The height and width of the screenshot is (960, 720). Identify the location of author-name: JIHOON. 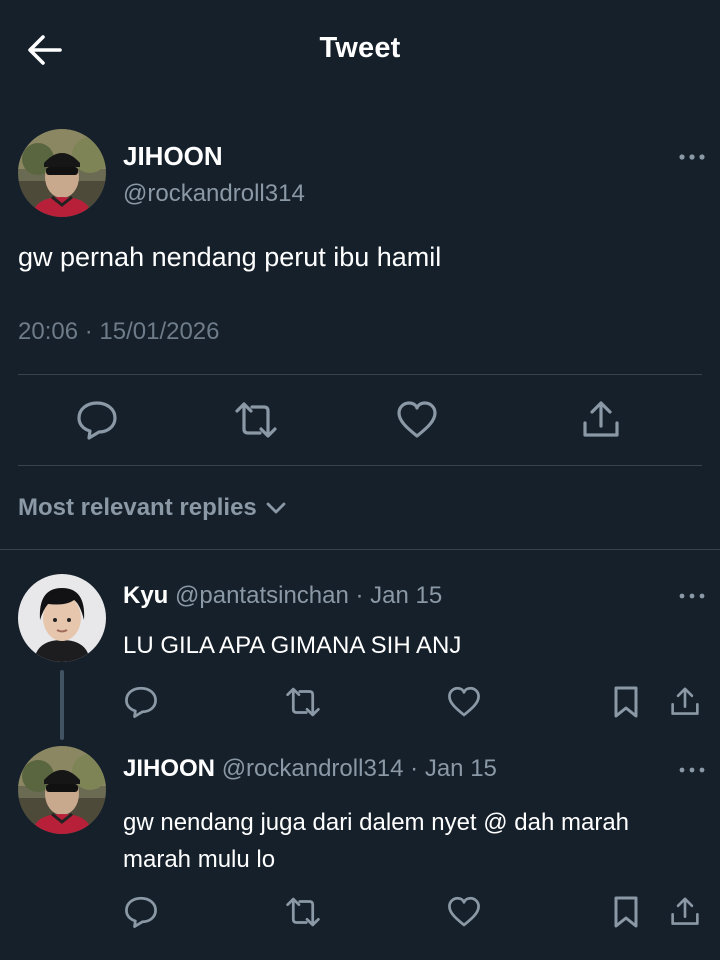
(173, 156).